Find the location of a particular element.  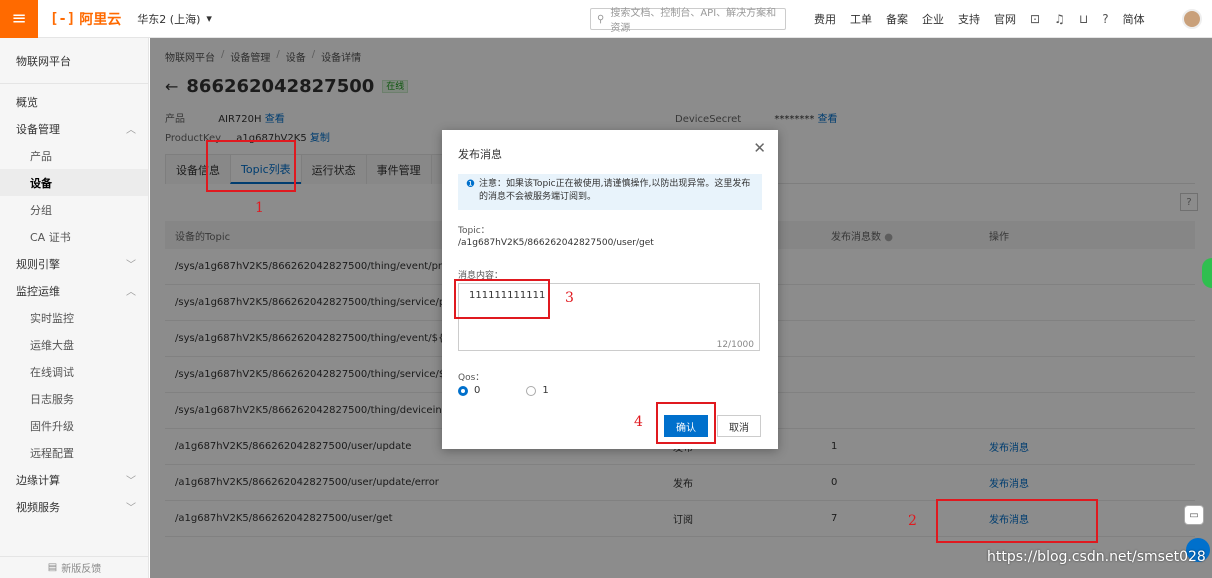

watermark: https://blog.csdn.net/smset028 is located at coordinates (1096, 557).